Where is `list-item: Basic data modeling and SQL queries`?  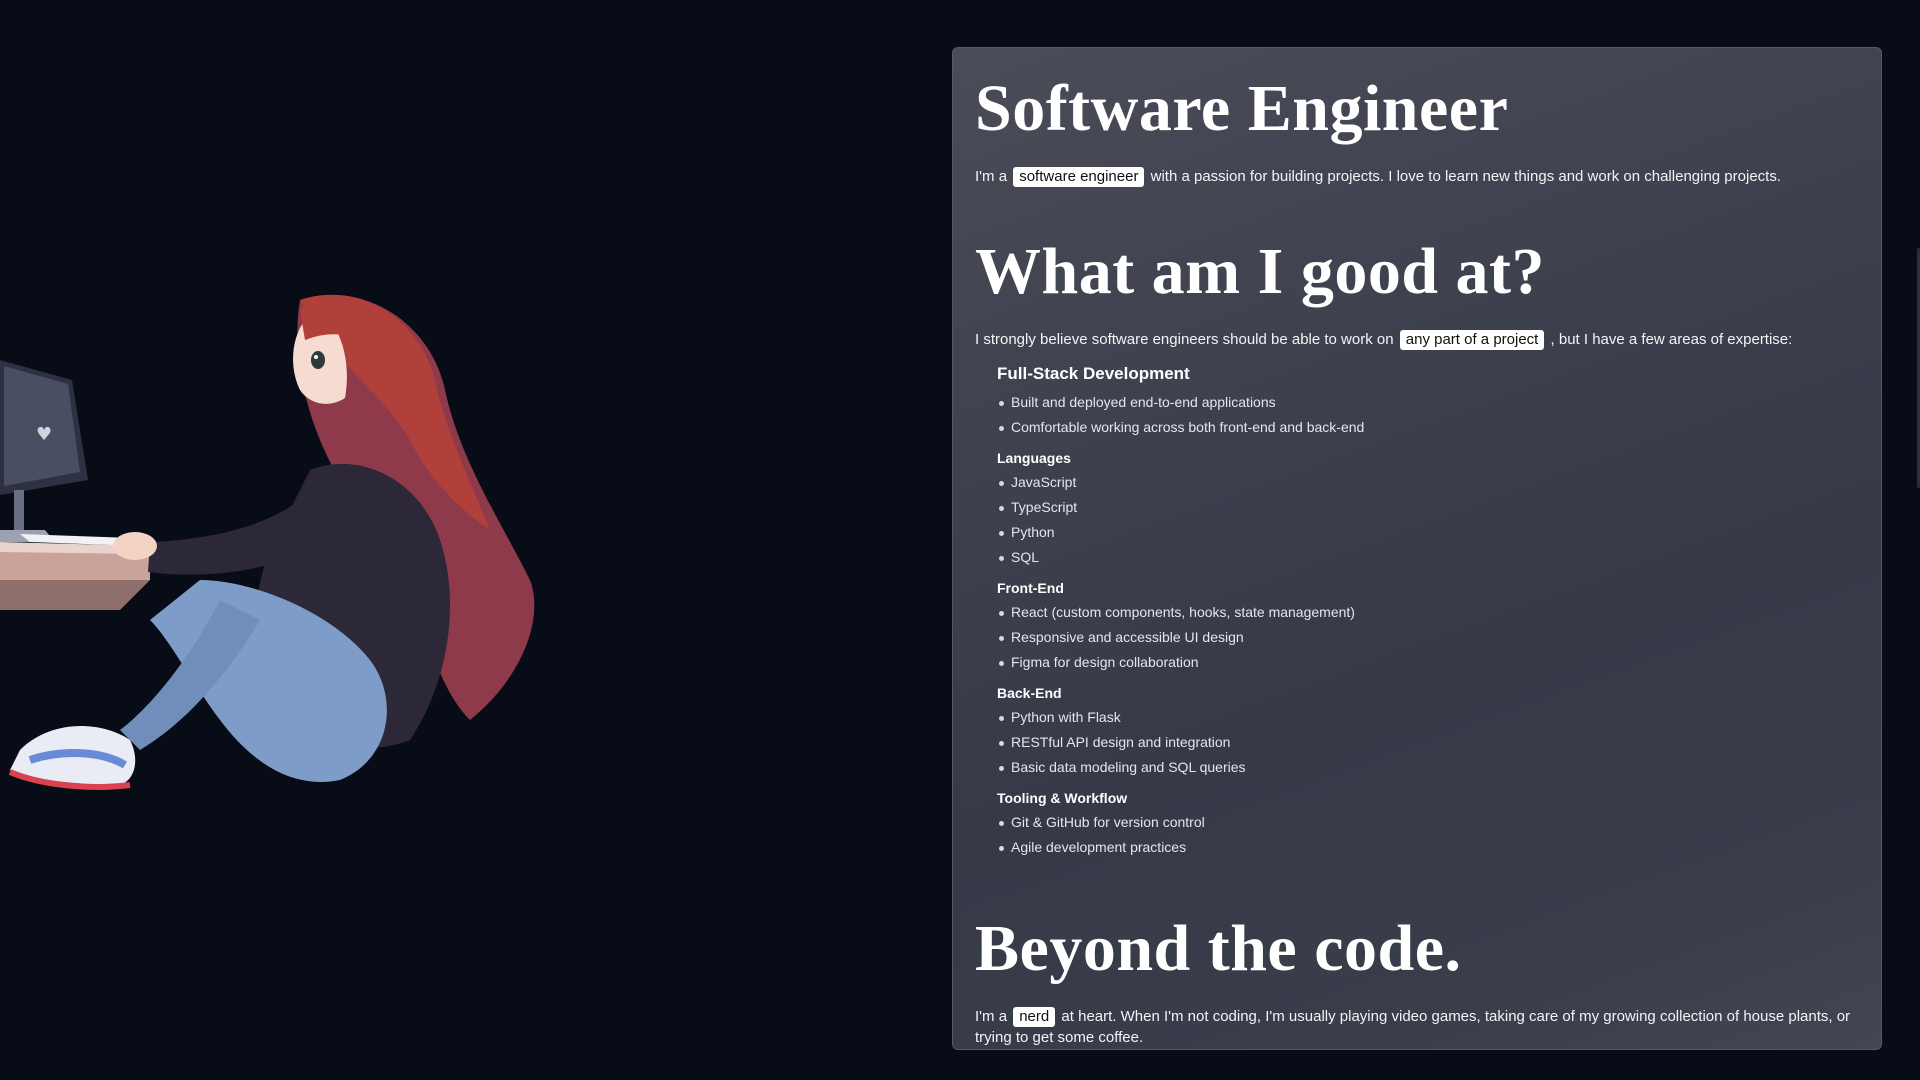
list-item: Basic data modeling and SQL queries is located at coordinates (1428, 767).